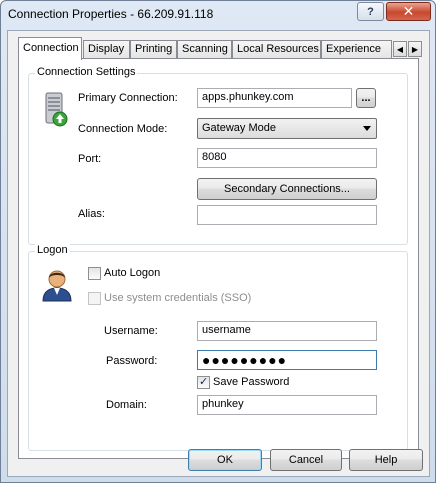 The width and height of the screenshot is (436, 483). I want to click on chevron-right-icon: ▶, so click(415, 49).